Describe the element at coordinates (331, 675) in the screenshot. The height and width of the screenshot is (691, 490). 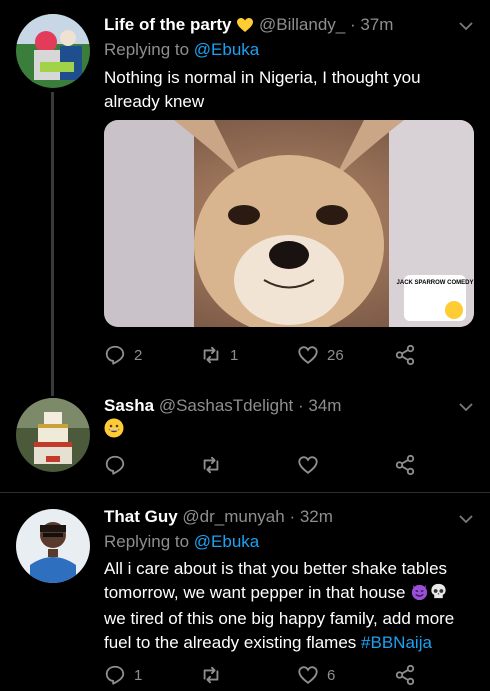
I see `like-count: 6` at that location.